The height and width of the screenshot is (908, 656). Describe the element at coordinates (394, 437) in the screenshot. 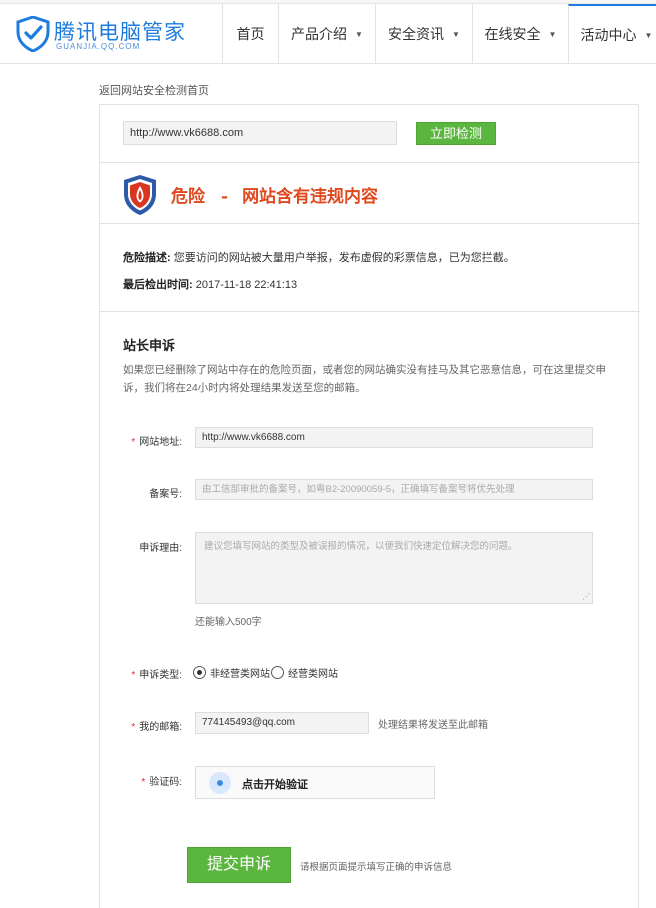

I see `site-address-input: http://www.vk6688.com` at that location.